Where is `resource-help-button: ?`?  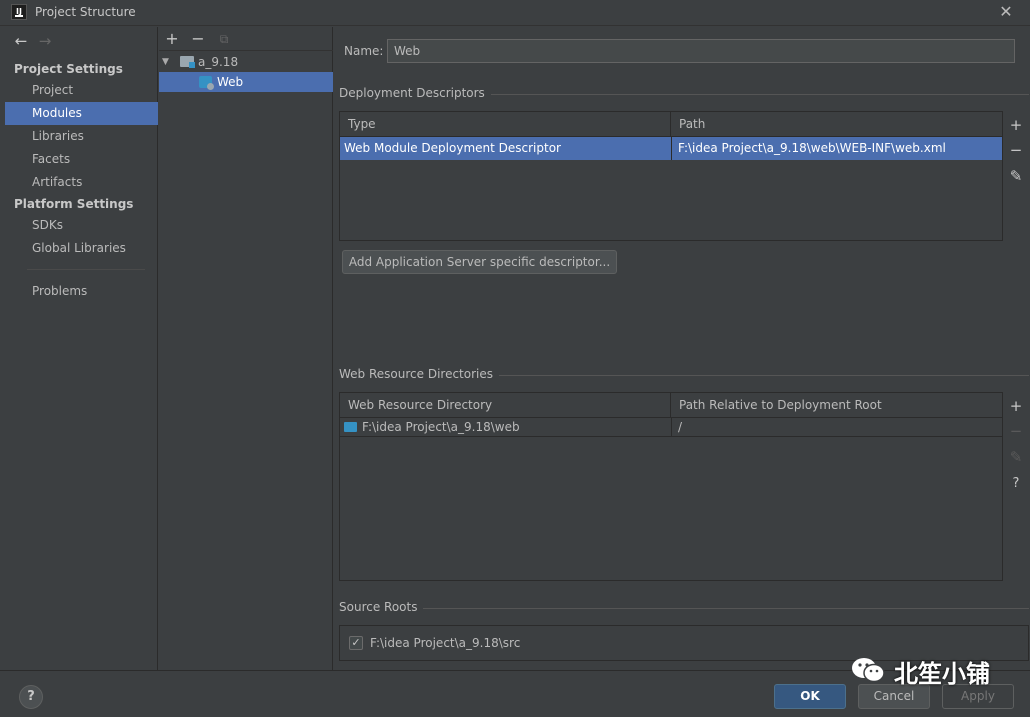
resource-help-button: ? is located at coordinates (1016, 484).